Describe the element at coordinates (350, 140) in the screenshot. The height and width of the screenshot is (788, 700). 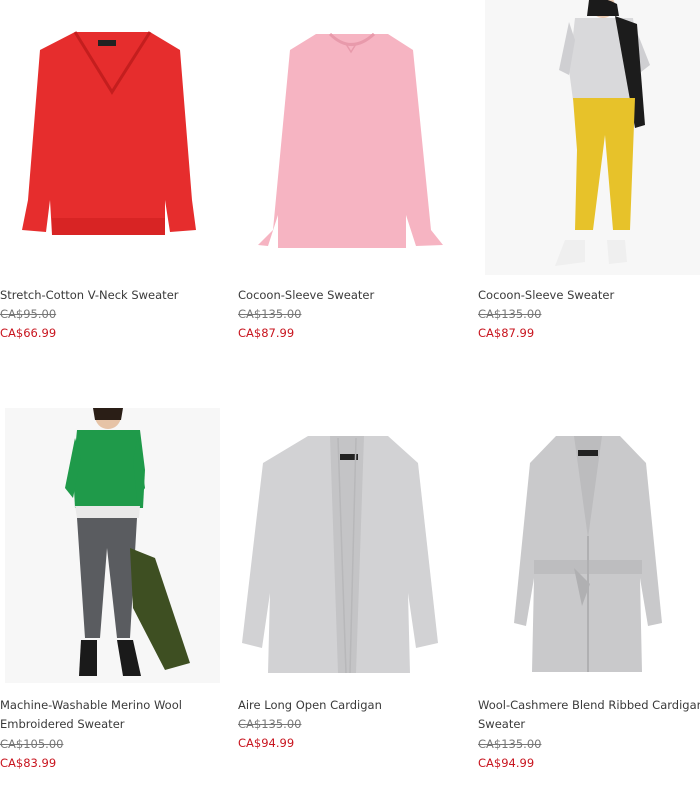
I see `pink-sweater-icon` at that location.